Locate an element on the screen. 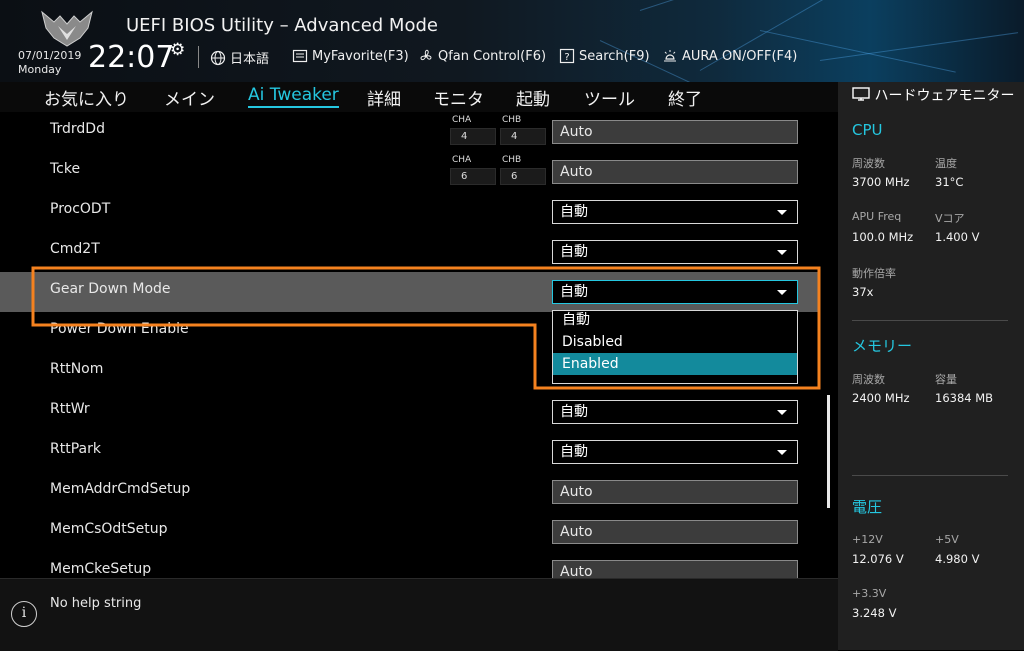  dropdown-option-auto: 自動 is located at coordinates (675, 320).